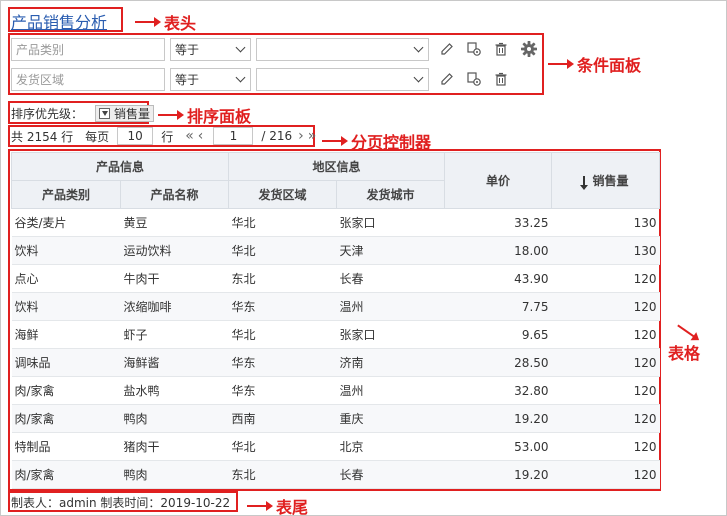  I want to click on table-cell: 7.75, so click(498, 306).